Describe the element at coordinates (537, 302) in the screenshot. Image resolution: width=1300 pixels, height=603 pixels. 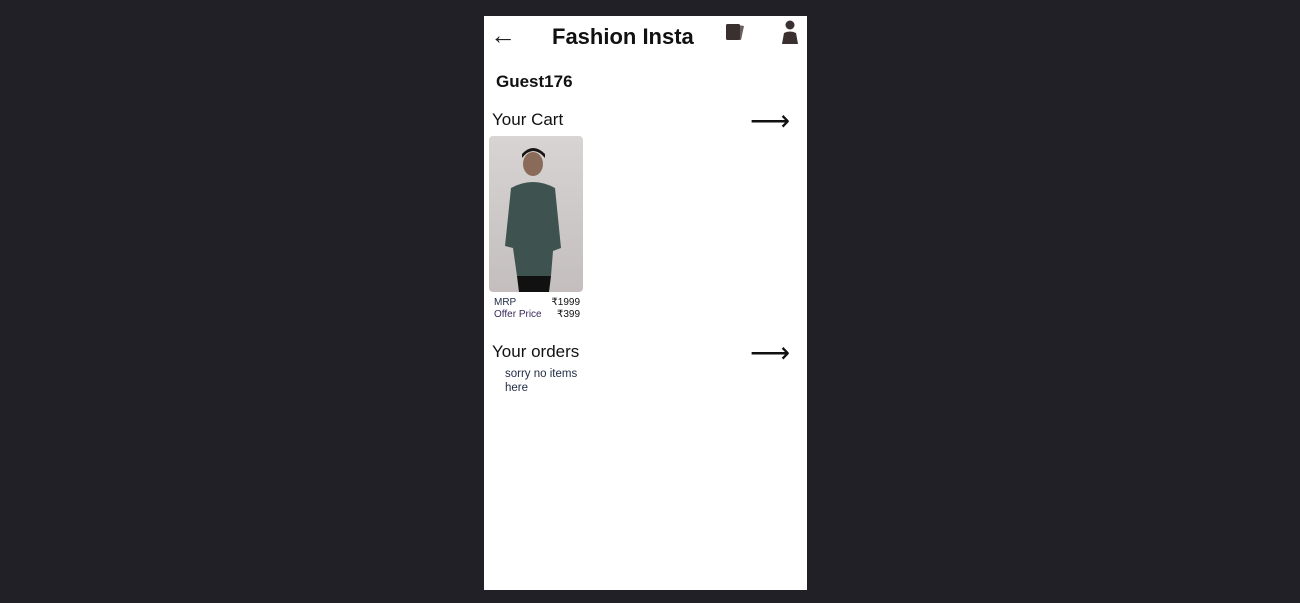
I see `mrp-row: MRP ₹1999` at that location.